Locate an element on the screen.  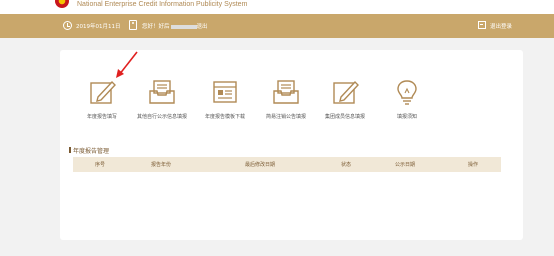
browser-window-icon is located at coordinates (225, 92).